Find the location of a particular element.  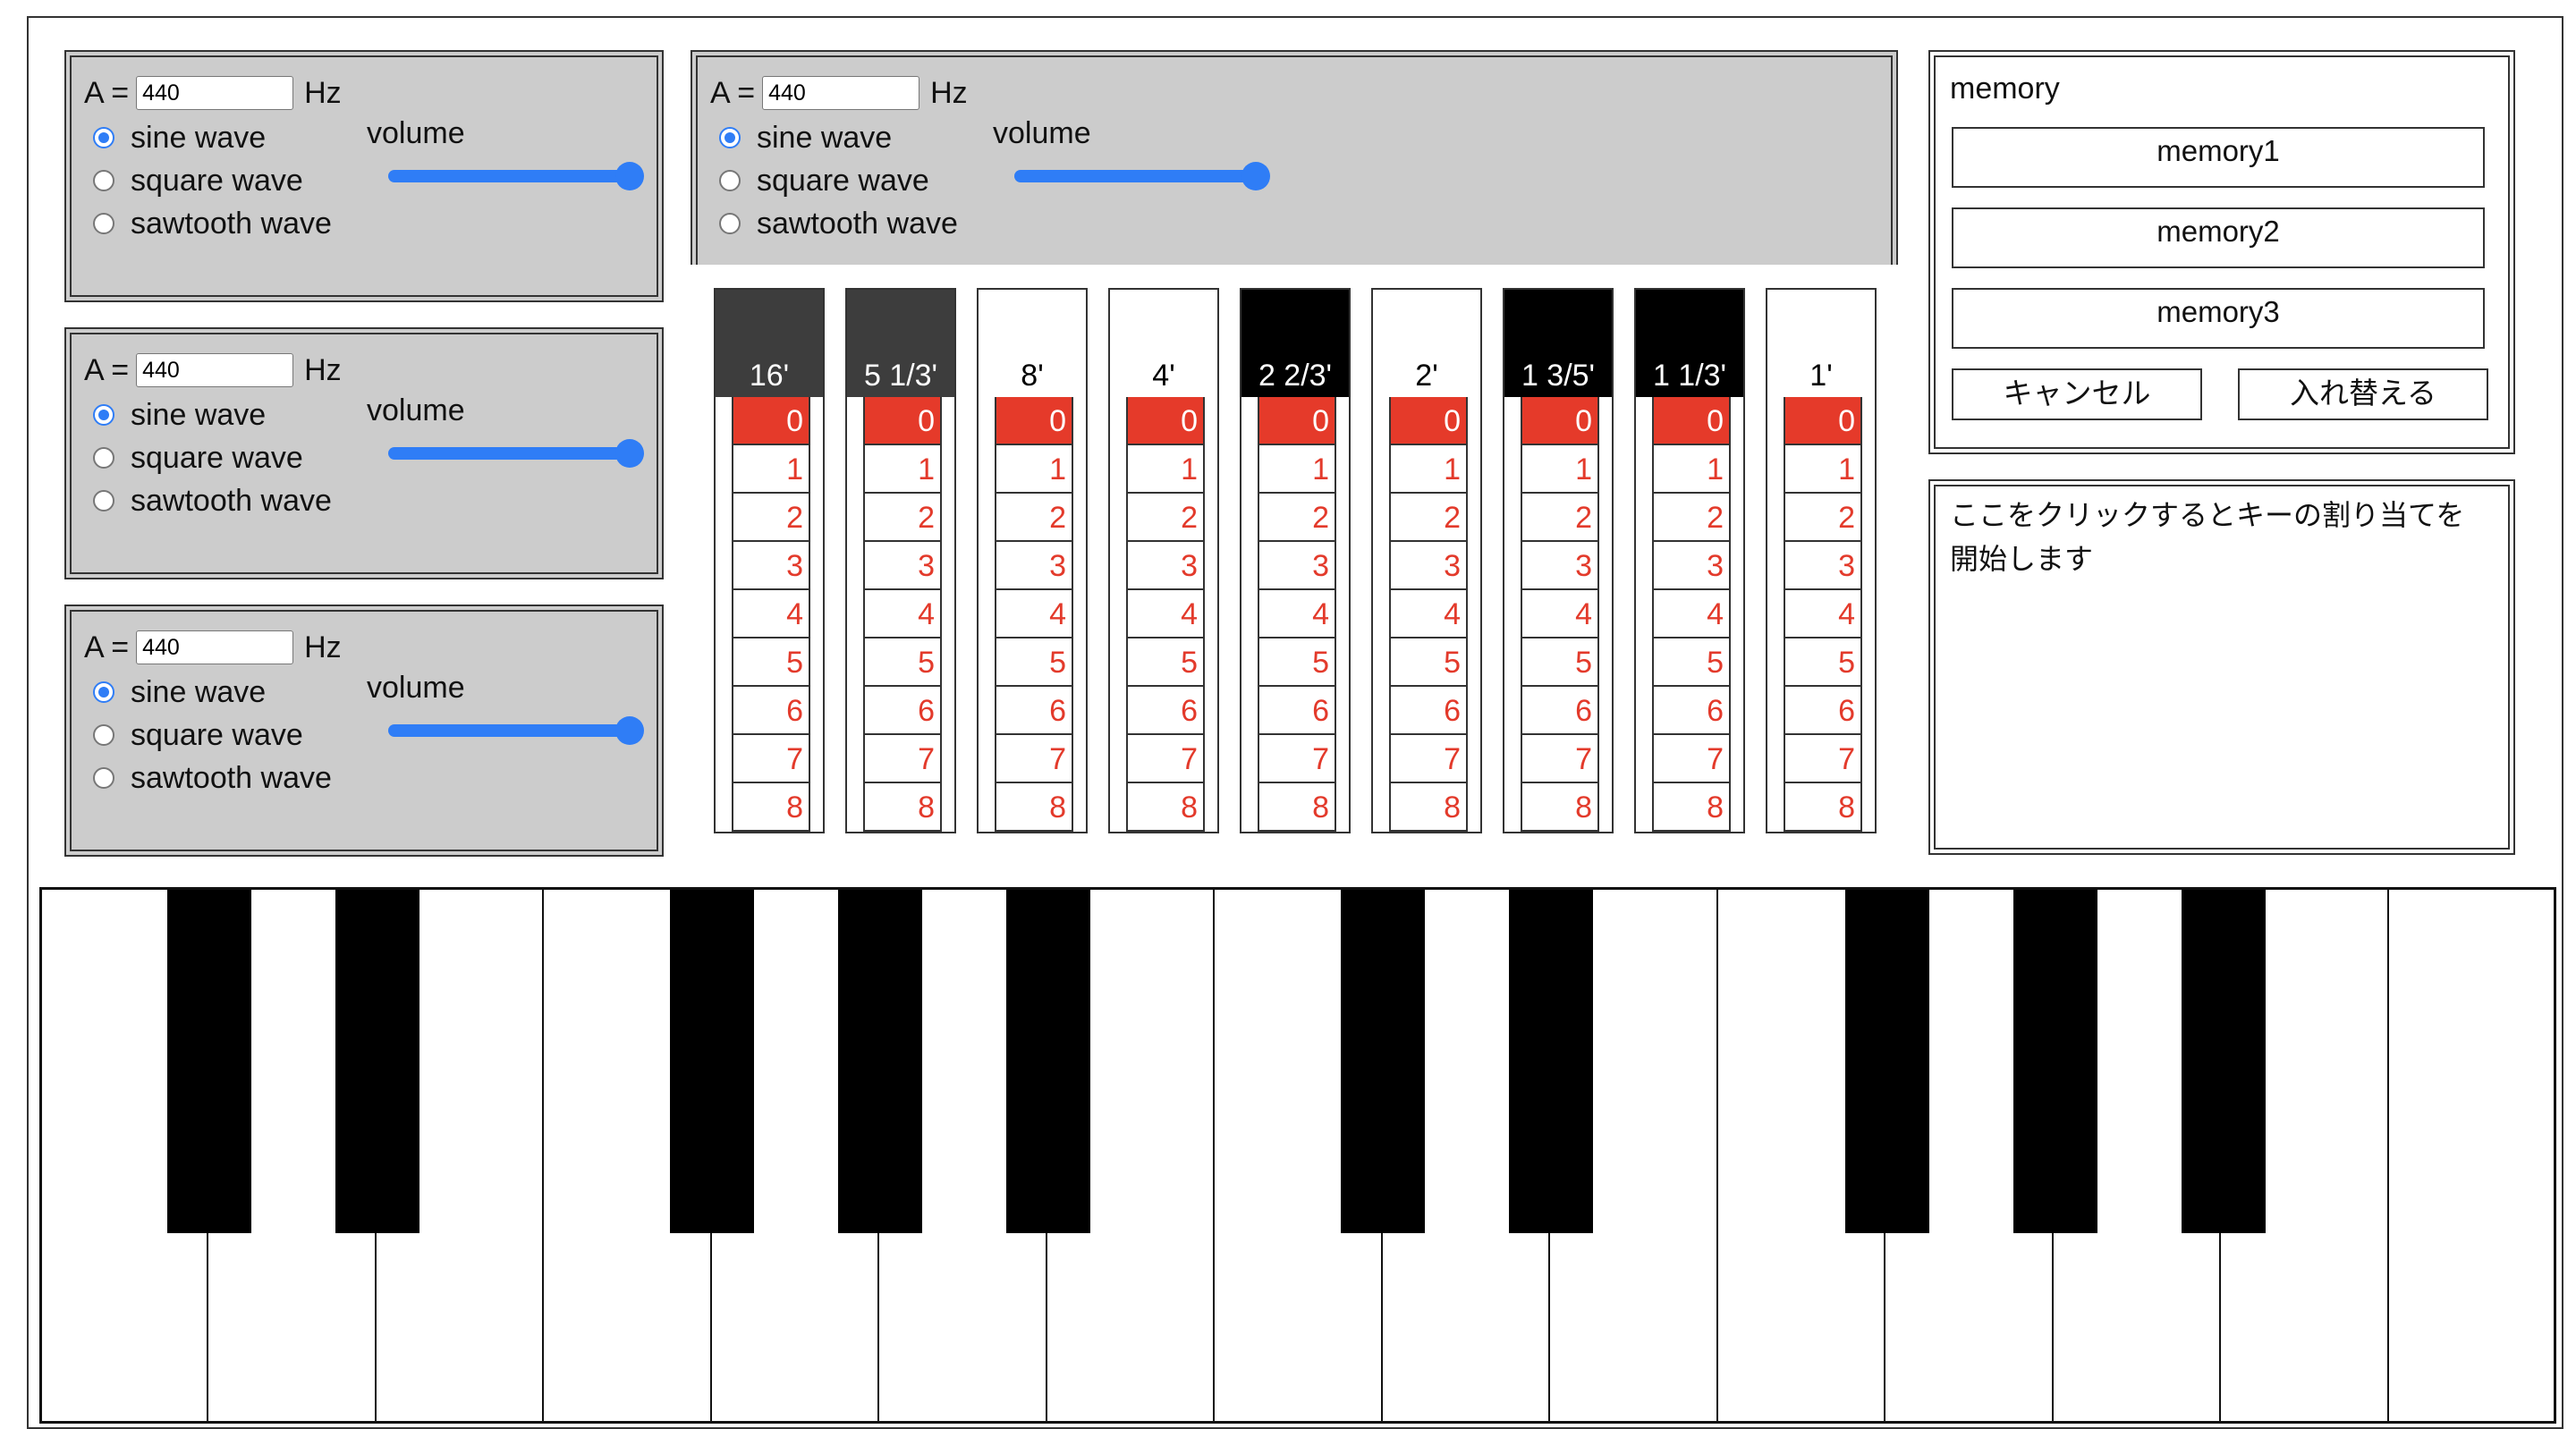

key-assign-panel: ここをクリックするとキーの割り当てを開始します is located at coordinates (2221, 667).